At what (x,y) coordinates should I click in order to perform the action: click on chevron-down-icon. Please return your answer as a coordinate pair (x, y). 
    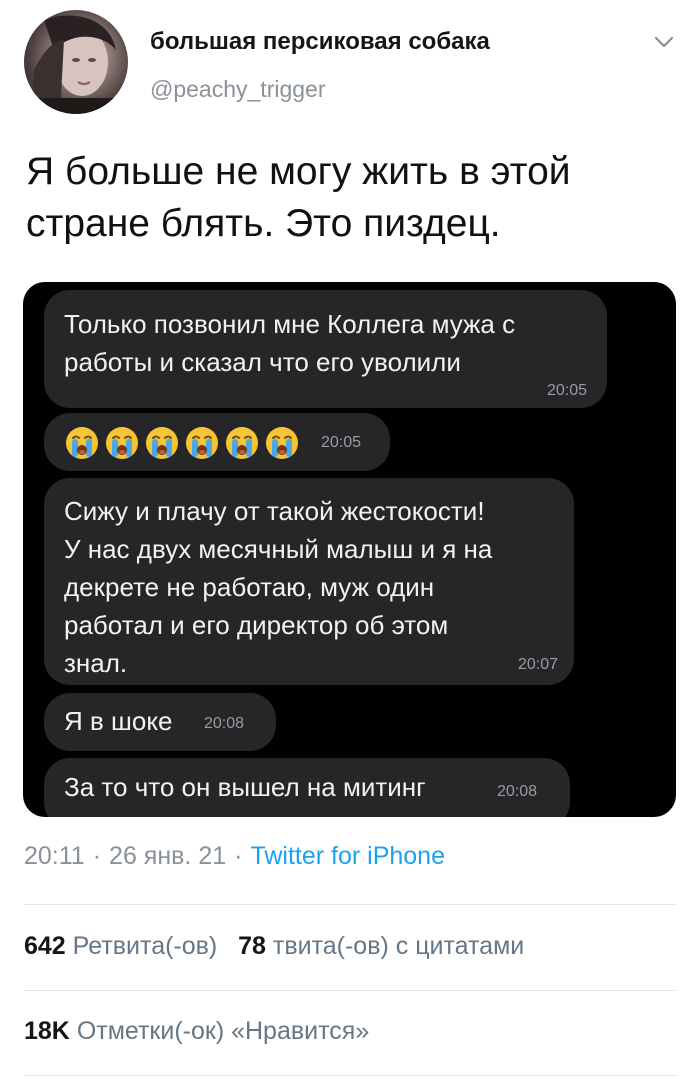
    Looking at the image, I should click on (664, 42).